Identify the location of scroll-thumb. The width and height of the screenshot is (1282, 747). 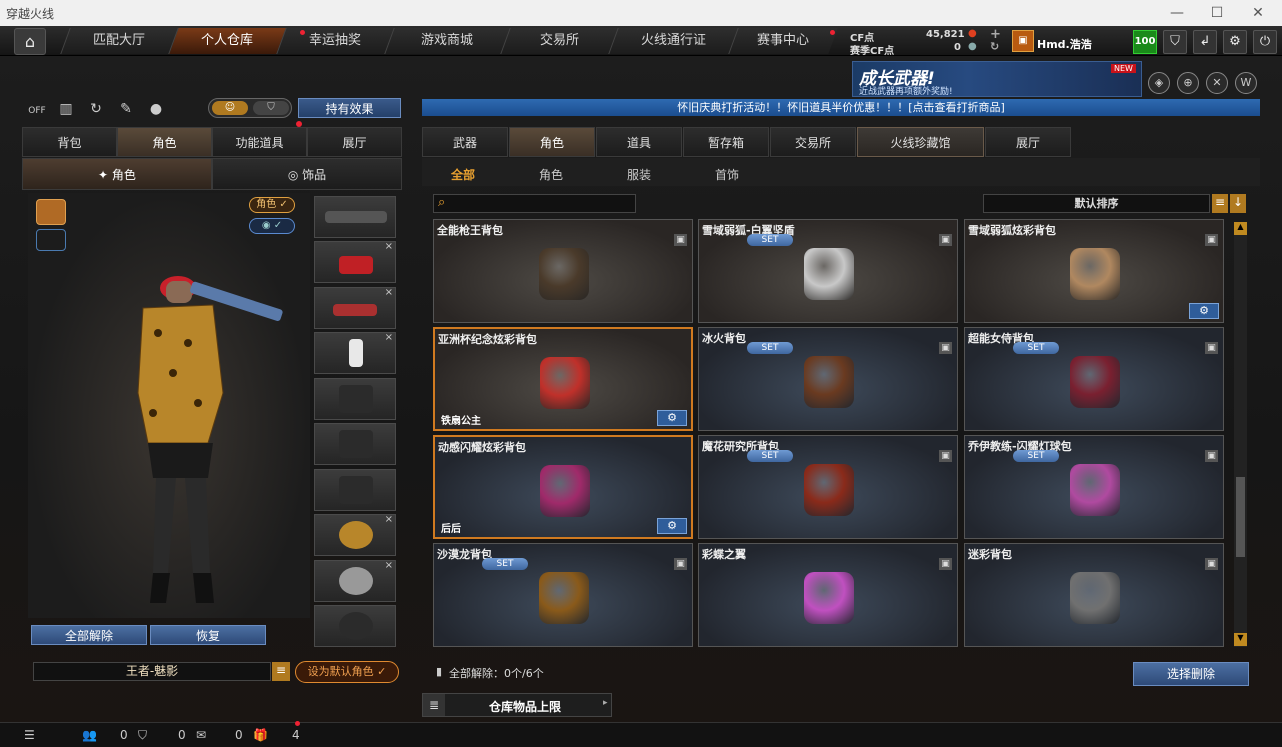
(1240, 517).